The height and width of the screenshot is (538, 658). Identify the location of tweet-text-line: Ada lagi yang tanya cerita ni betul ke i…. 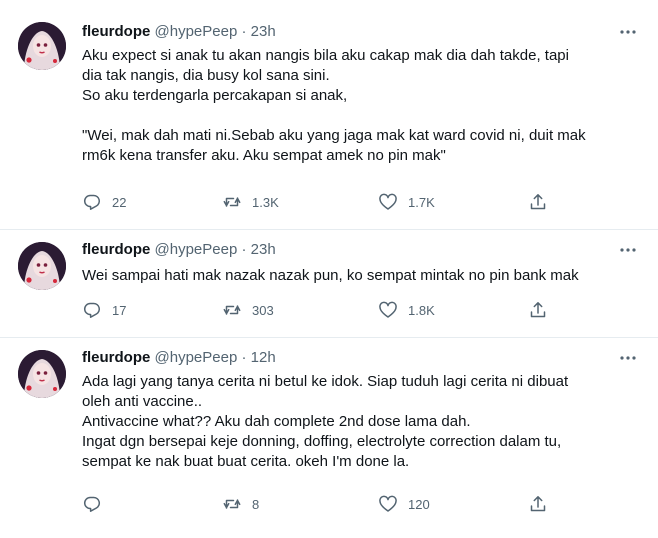
(325, 381).